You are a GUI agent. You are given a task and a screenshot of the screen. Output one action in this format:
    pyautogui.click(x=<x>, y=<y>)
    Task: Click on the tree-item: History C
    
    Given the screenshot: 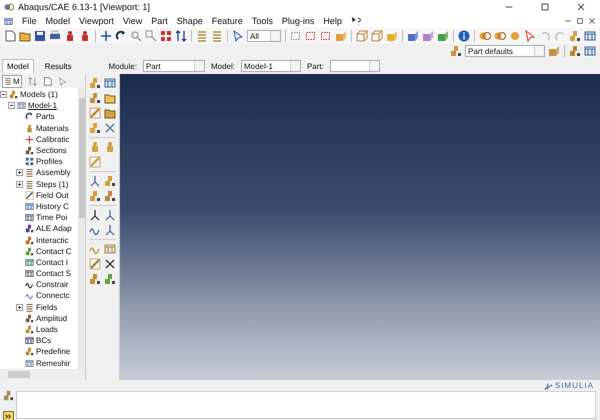 What is the action you would take?
    pyautogui.click(x=52, y=206)
    